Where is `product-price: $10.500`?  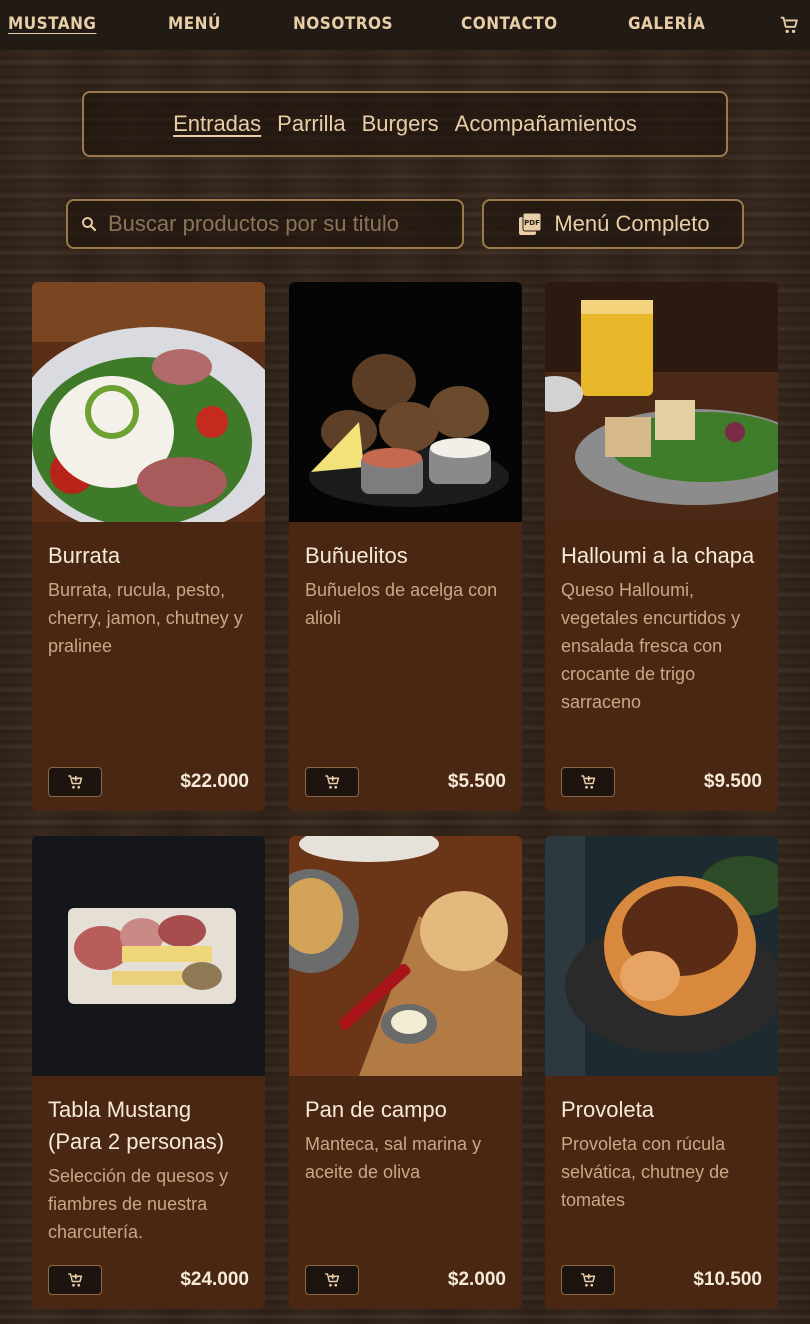
product-price: $10.500 is located at coordinates (727, 1279).